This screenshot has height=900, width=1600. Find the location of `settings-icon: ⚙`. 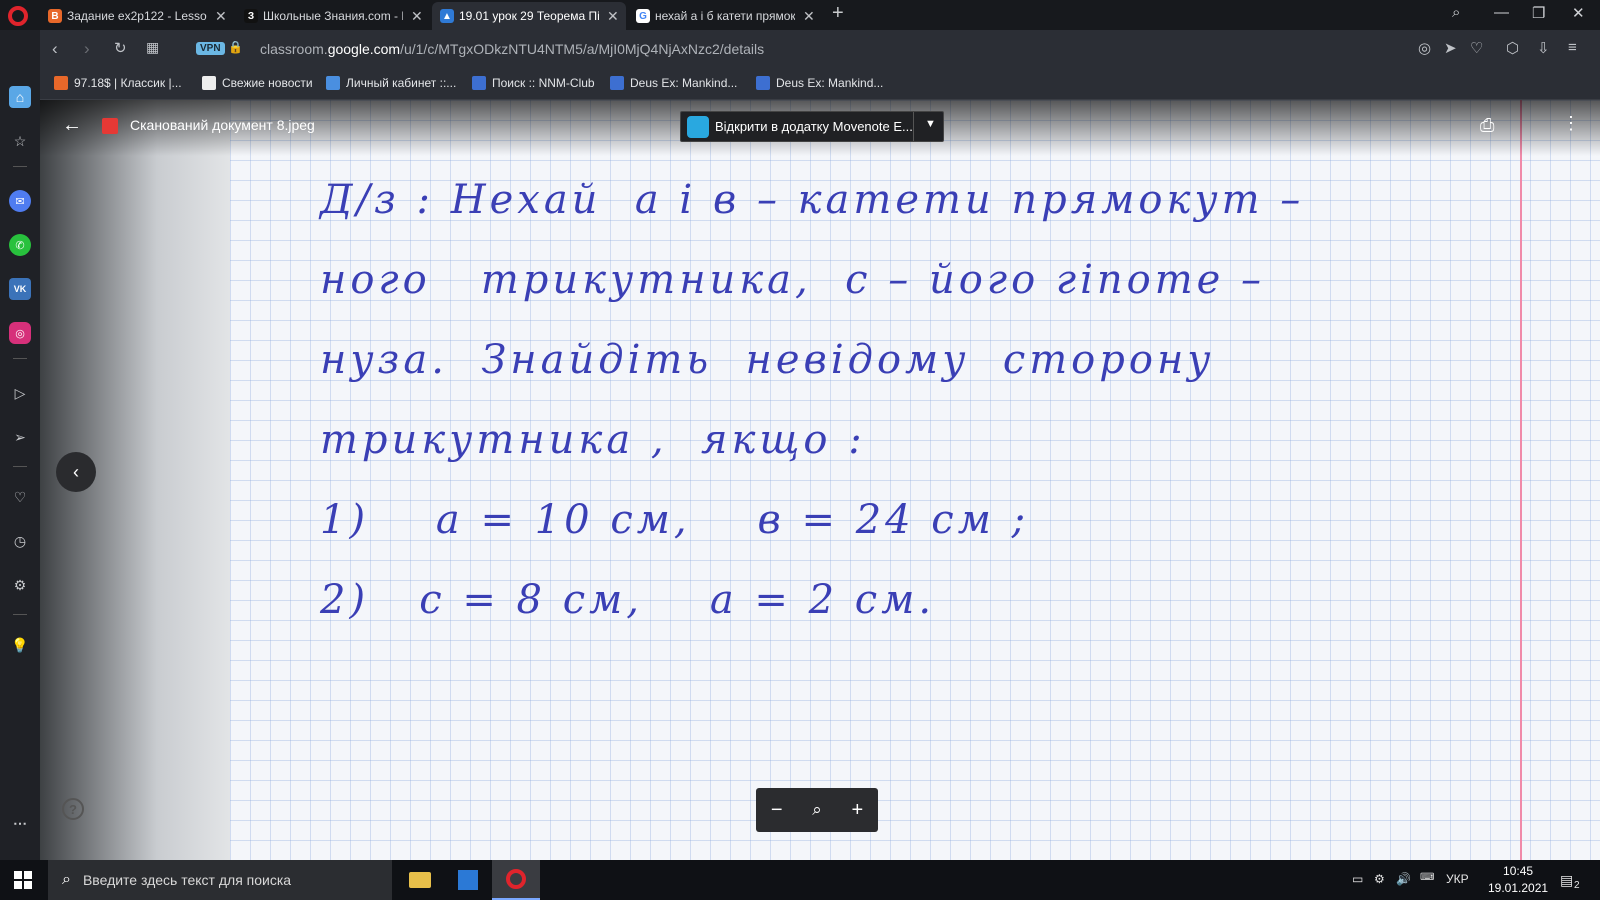

settings-icon: ⚙ is located at coordinates (20, 585).